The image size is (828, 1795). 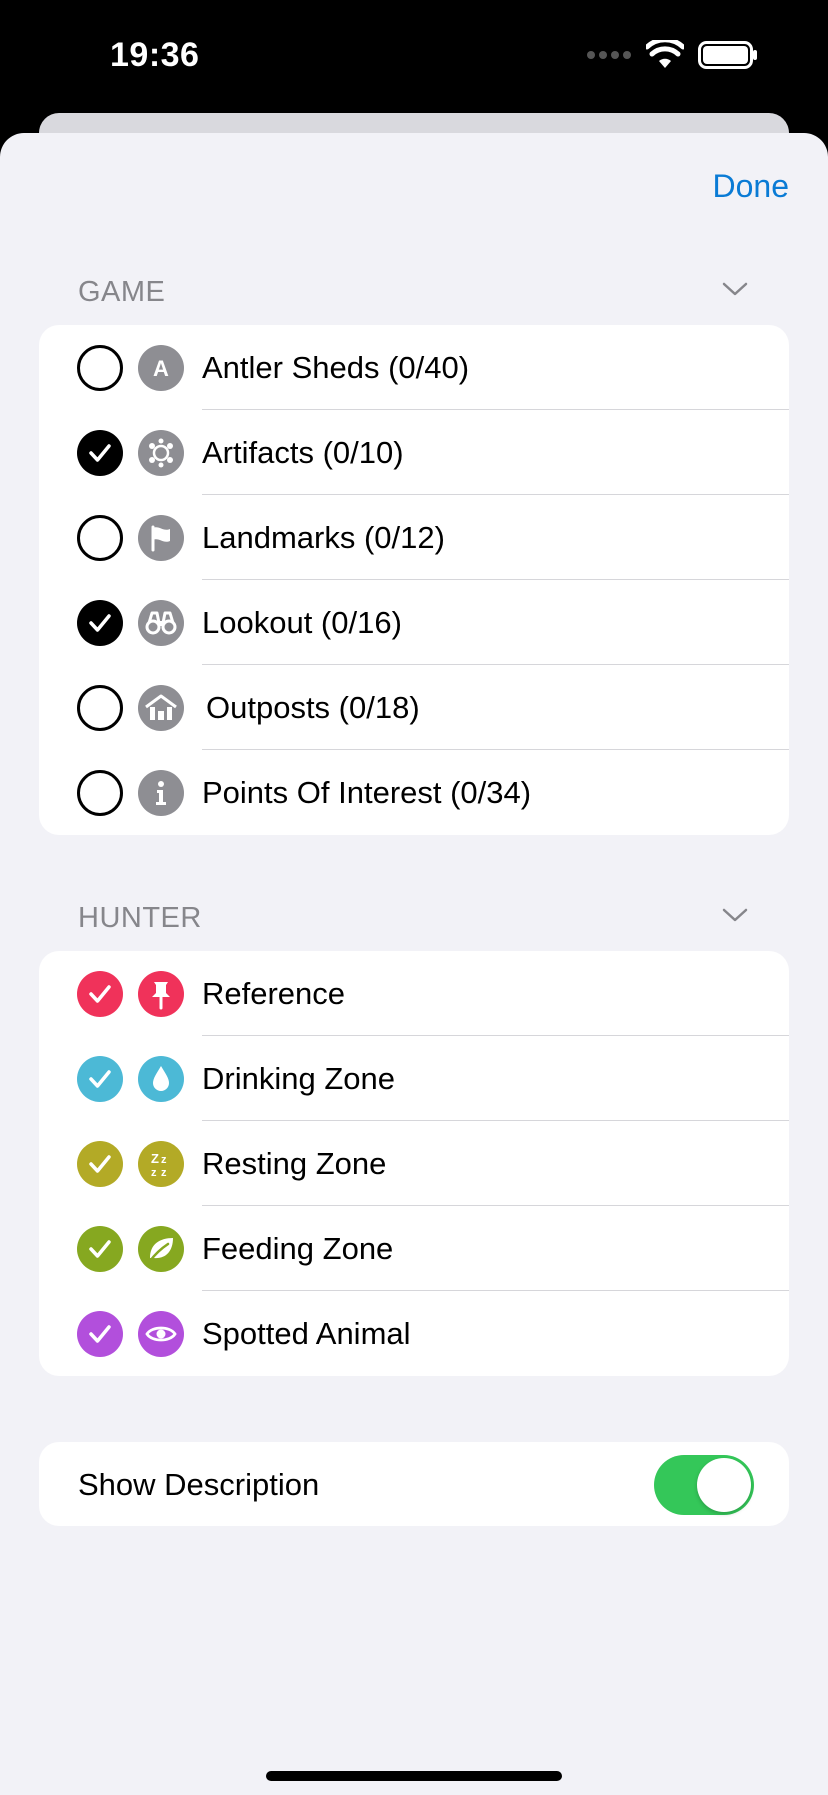 I want to click on done-button: Done, so click(x=751, y=186).